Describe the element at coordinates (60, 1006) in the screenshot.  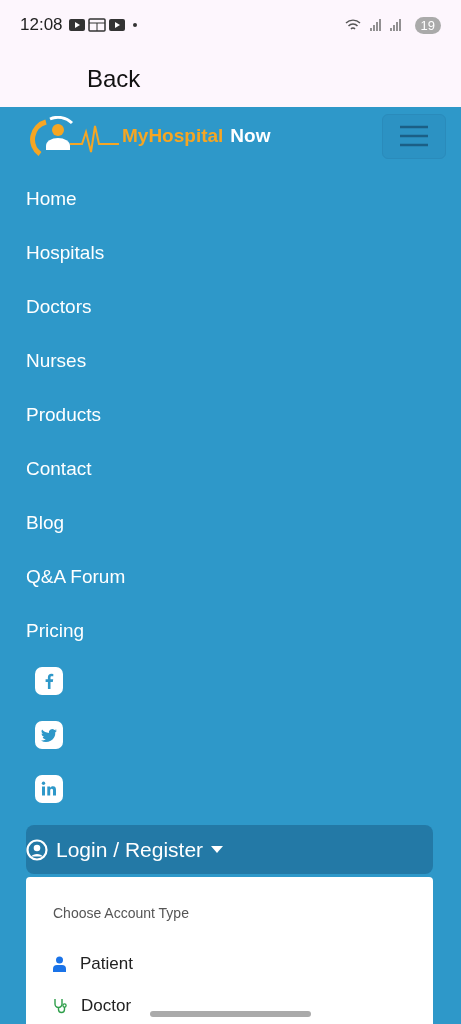
I see `stethoscope-icon` at that location.